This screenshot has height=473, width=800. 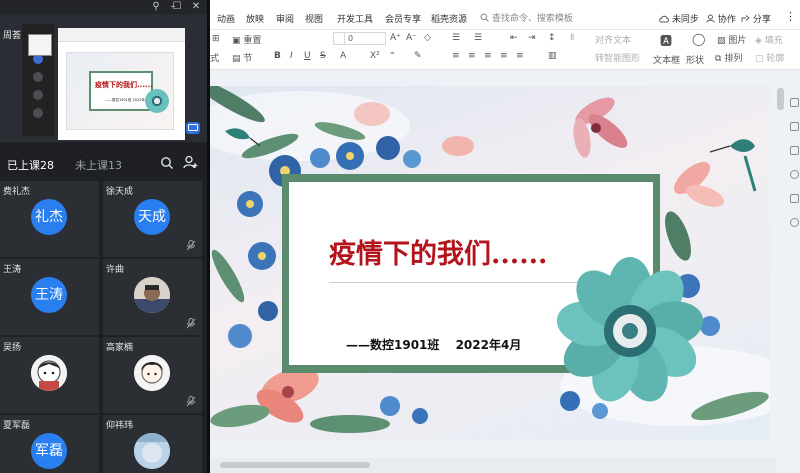 What do you see at coordinates (493, 465) in the screenshot?
I see `horizontal-scrollbar` at bounding box center [493, 465].